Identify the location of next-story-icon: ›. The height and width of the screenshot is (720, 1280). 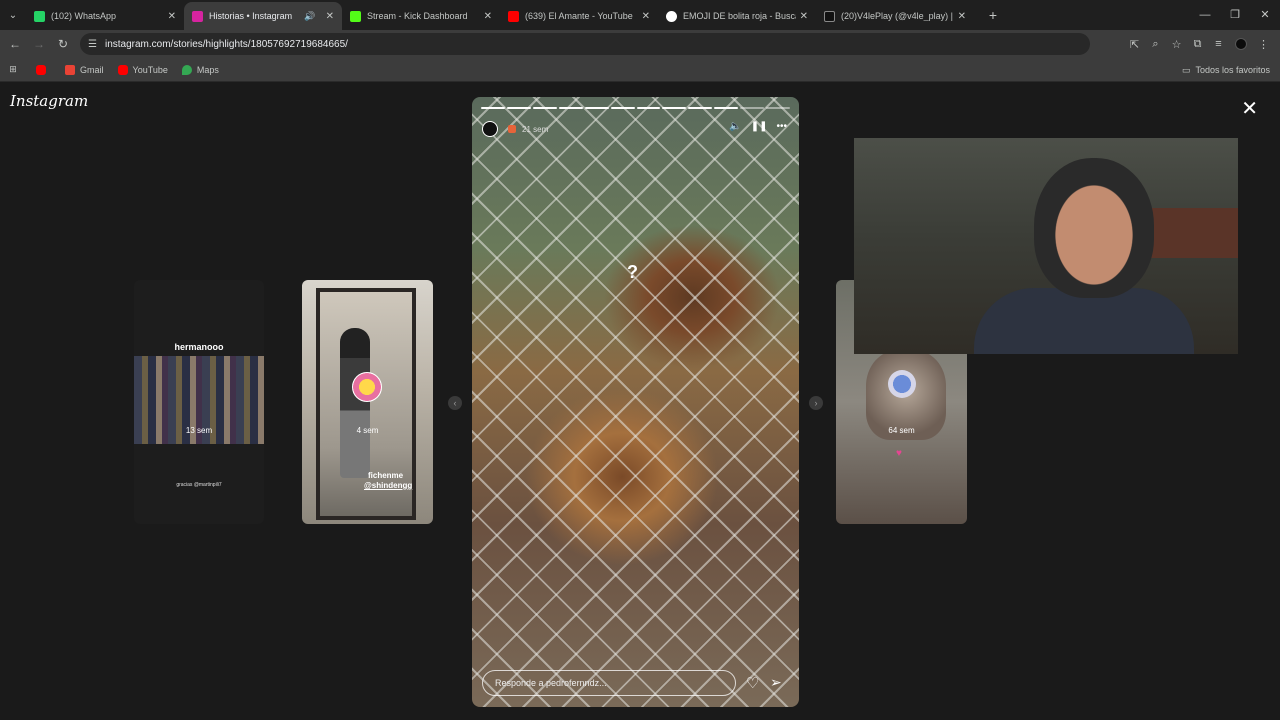
(816, 403).